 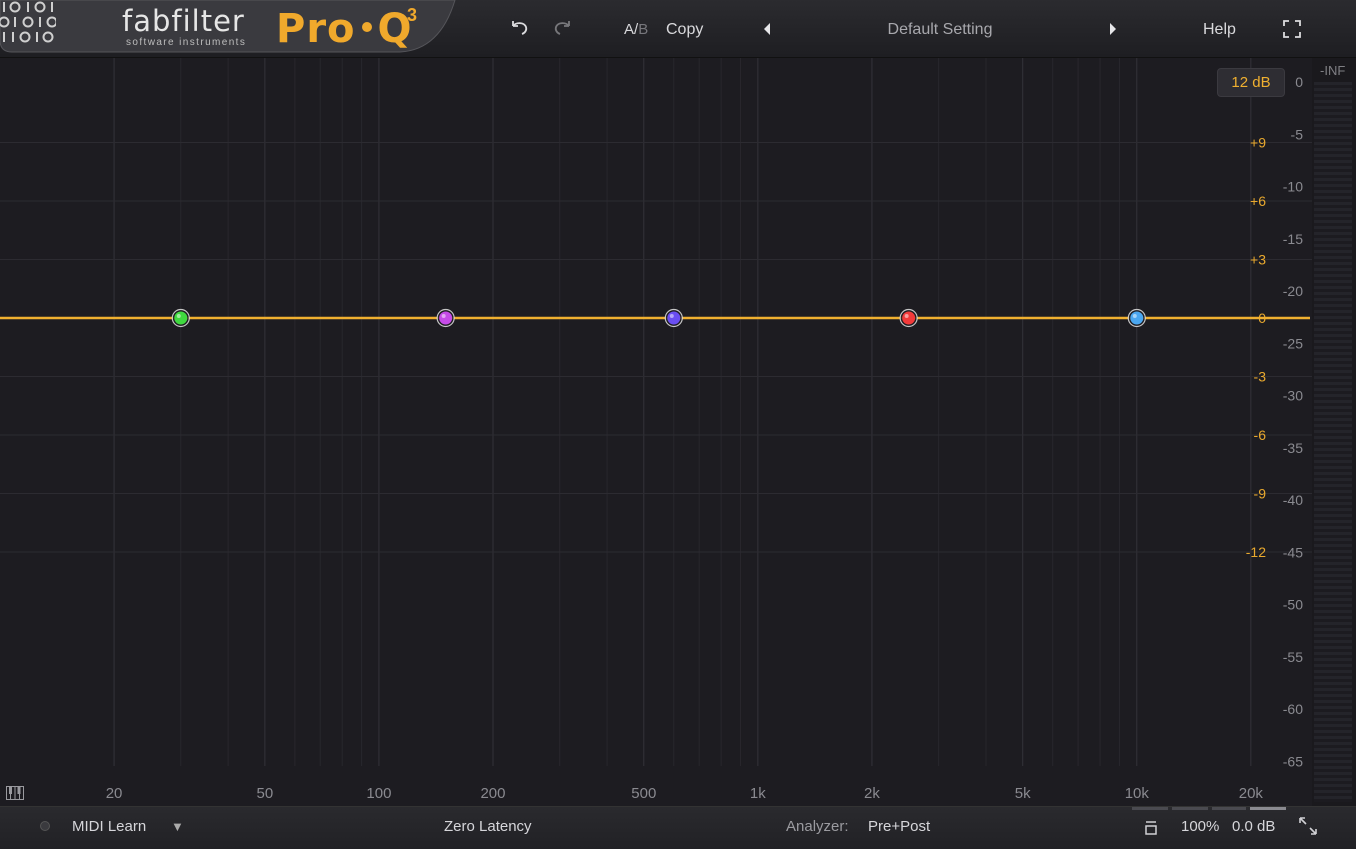 What do you see at coordinates (1260, 377) in the screenshot?
I see `gain-scale-label: -3` at bounding box center [1260, 377].